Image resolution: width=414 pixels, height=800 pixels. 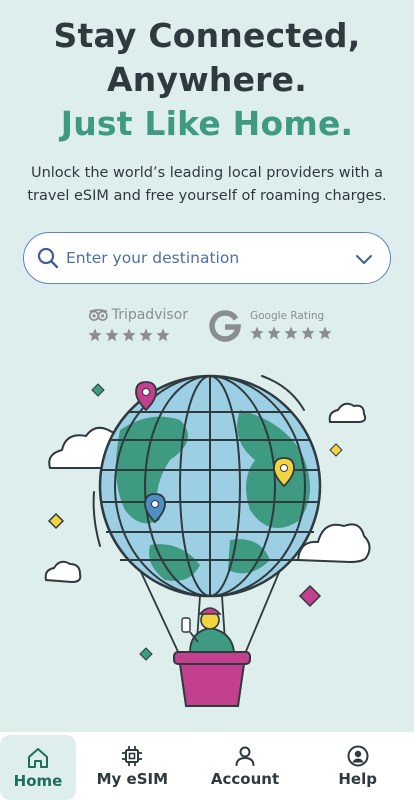 What do you see at coordinates (38, 780) in the screenshot?
I see `nav-home-label: Home` at bounding box center [38, 780].